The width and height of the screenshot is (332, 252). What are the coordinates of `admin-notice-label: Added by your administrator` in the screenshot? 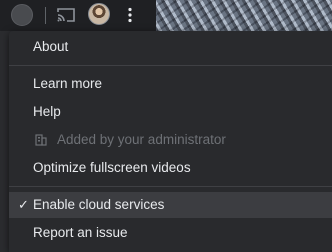 It's located at (141, 139).